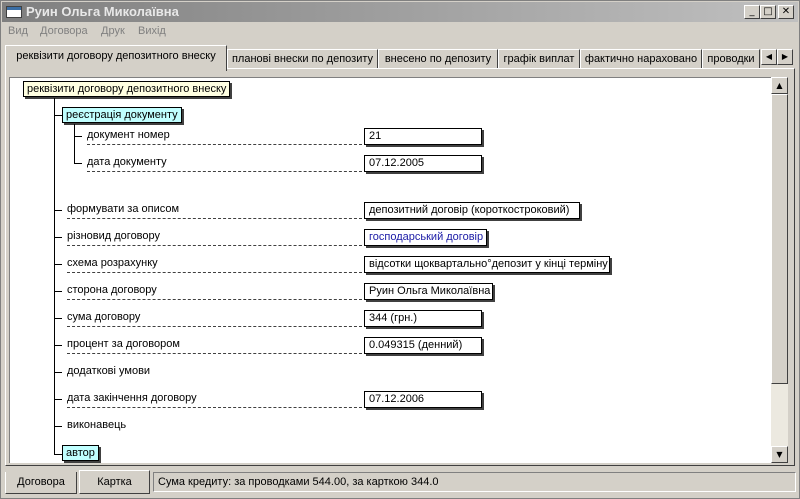 This screenshot has height=499, width=800. I want to click on end-date-field: 07.12.2006, so click(423, 399).